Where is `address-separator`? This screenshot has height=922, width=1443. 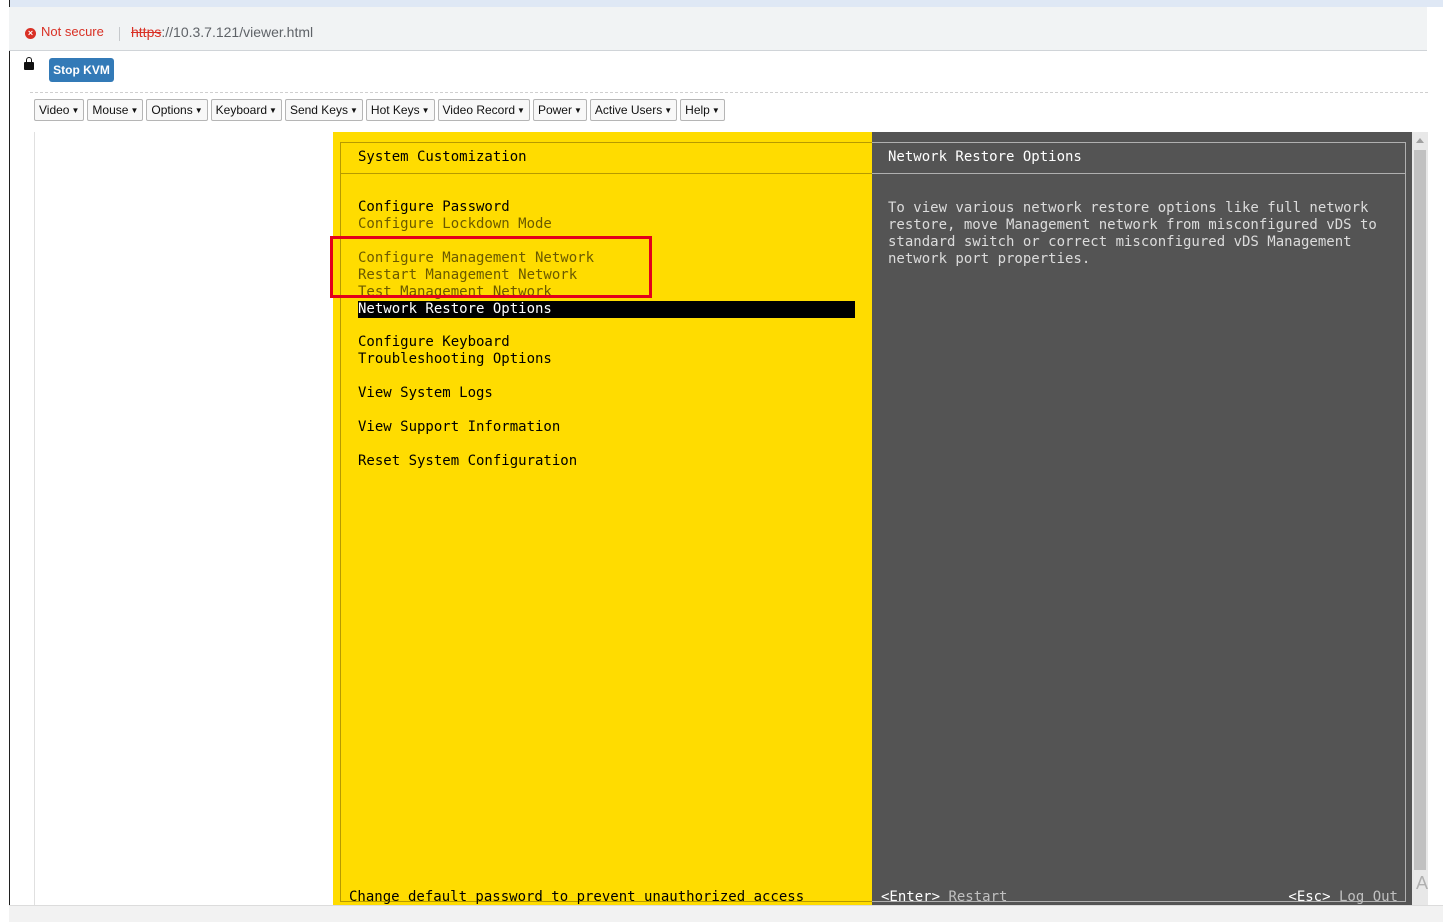 address-separator is located at coordinates (119, 34).